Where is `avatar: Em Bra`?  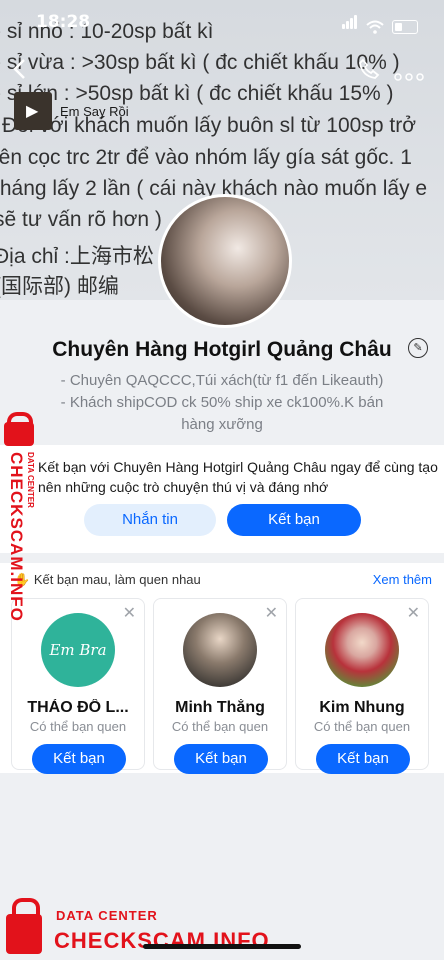
avatar: Em Bra is located at coordinates (78, 650).